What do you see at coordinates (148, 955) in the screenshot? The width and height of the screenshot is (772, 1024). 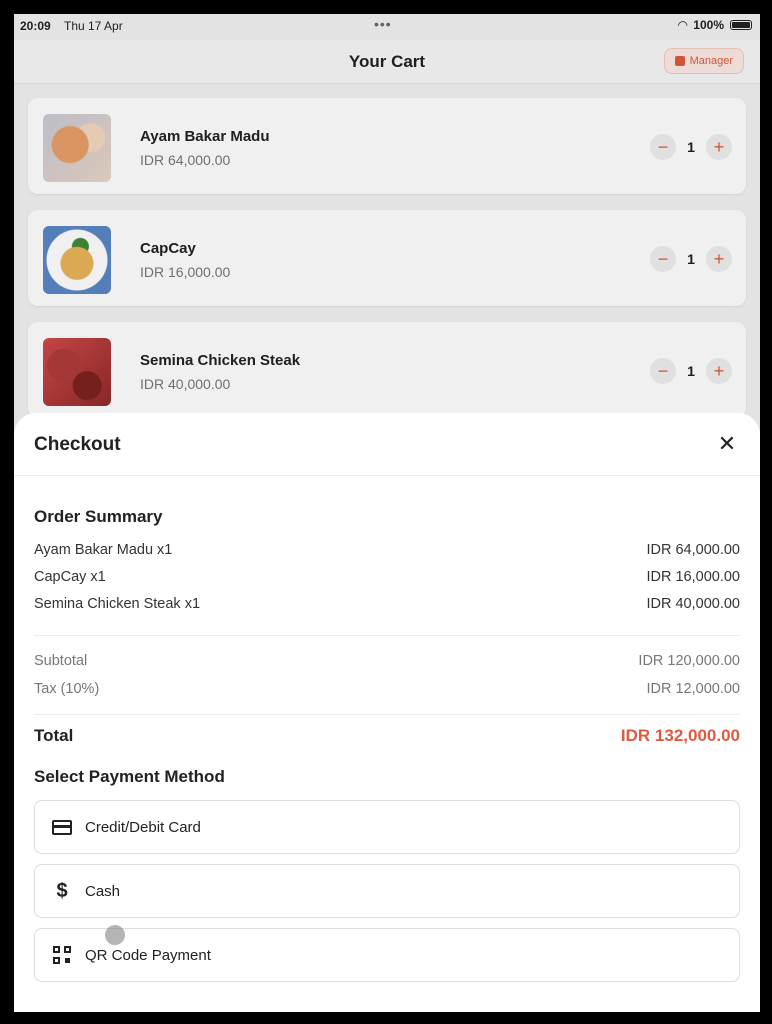 I see `payment-option-label: QR Code Payment` at bounding box center [148, 955].